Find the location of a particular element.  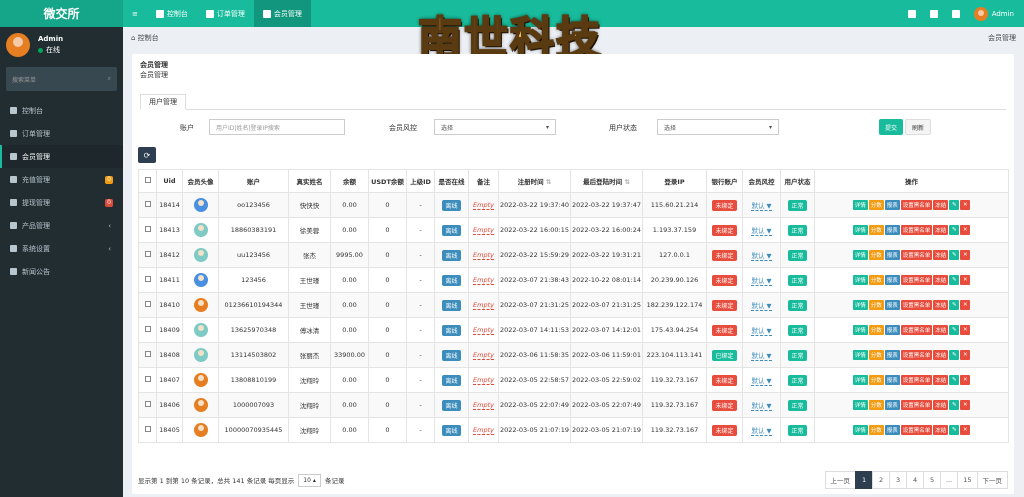

risk-select: 选择 ▾ is located at coordinates (495, 127).